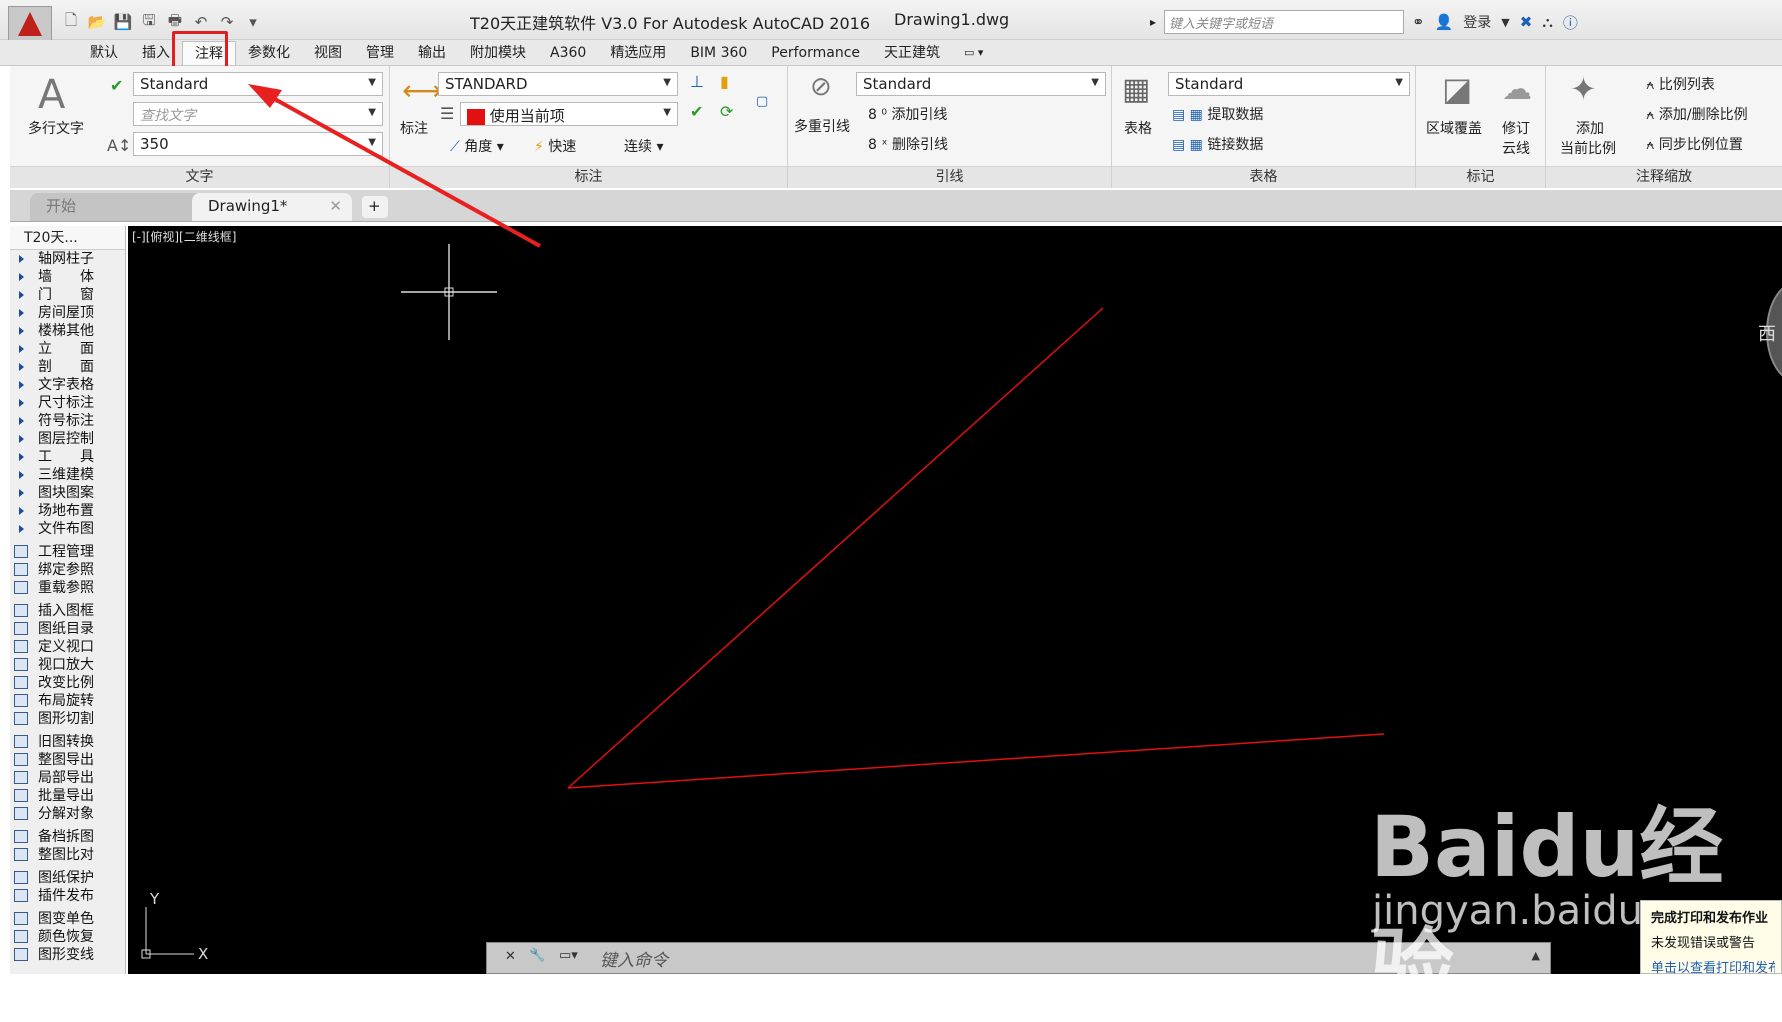  What do you see at coordinates (272, 207) in the screenshot?
I see `drawing-tab: Drawing1* ✕` at bounding box center [272, 207].